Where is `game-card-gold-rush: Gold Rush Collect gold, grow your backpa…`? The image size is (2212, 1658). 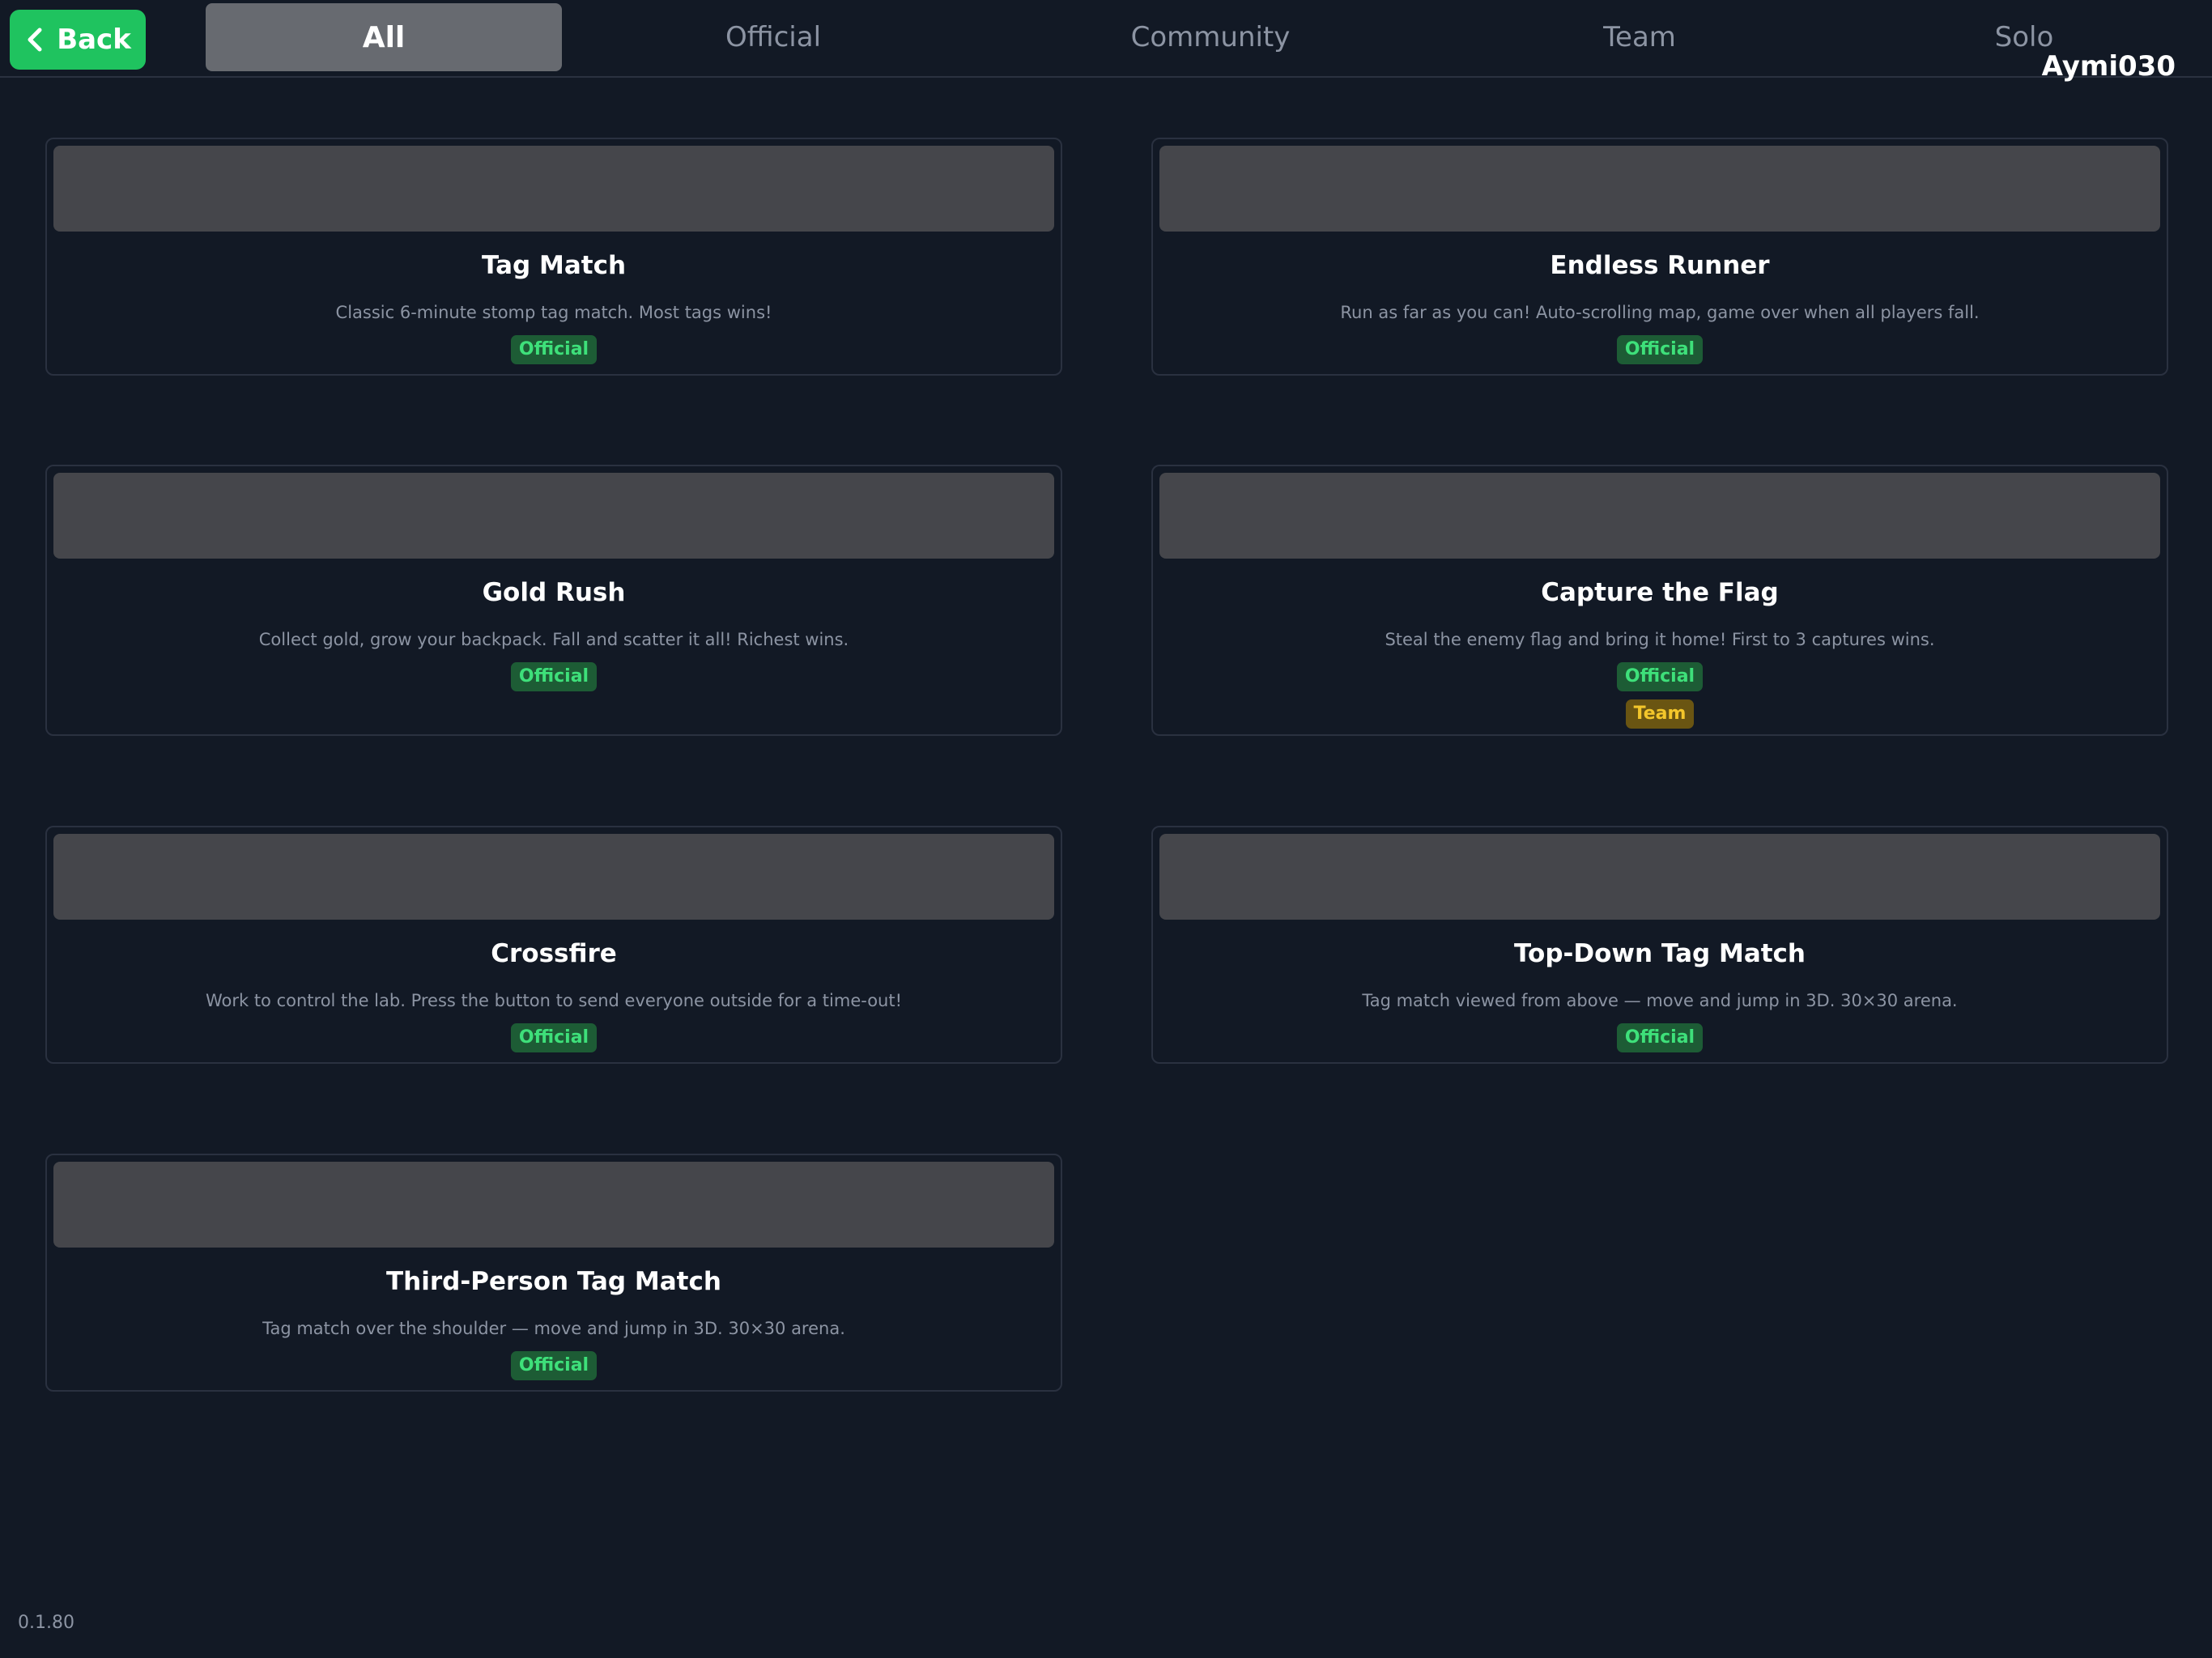
game-card-gold-rush: Gold Rush Collect gold, grow your backpa… is located at coordinates (553, 600).